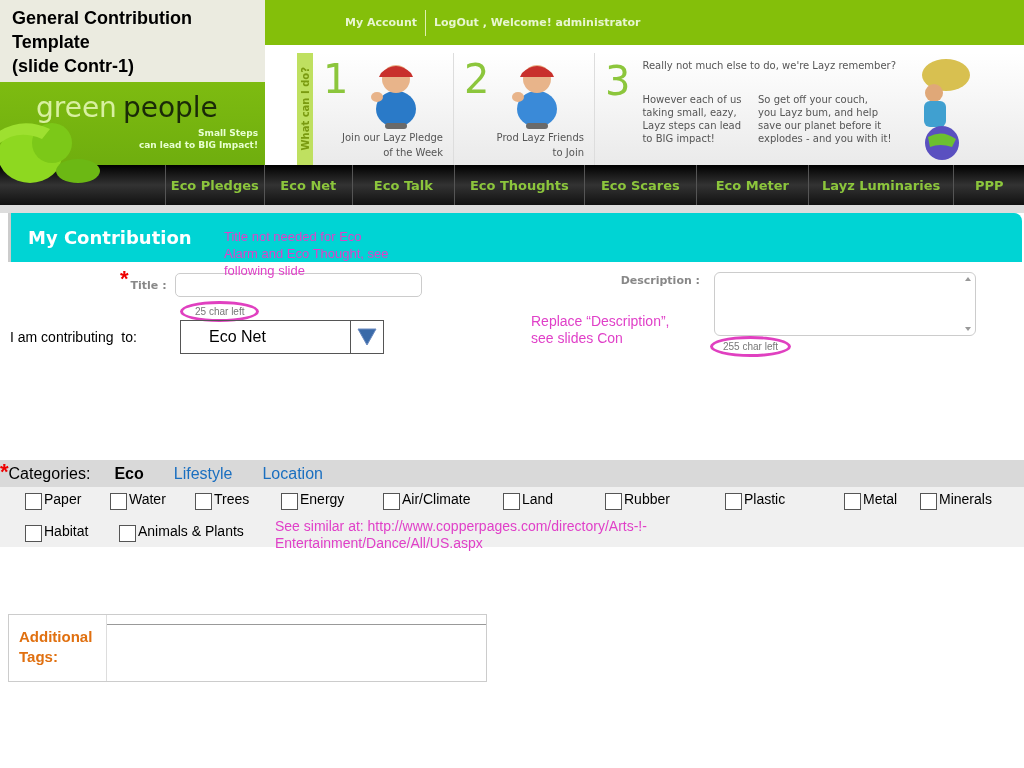  What do you see at coordinates (74, 337) in the screenshot?
I see `field-label: I am contributing to:` at bounding box center [74, 337].